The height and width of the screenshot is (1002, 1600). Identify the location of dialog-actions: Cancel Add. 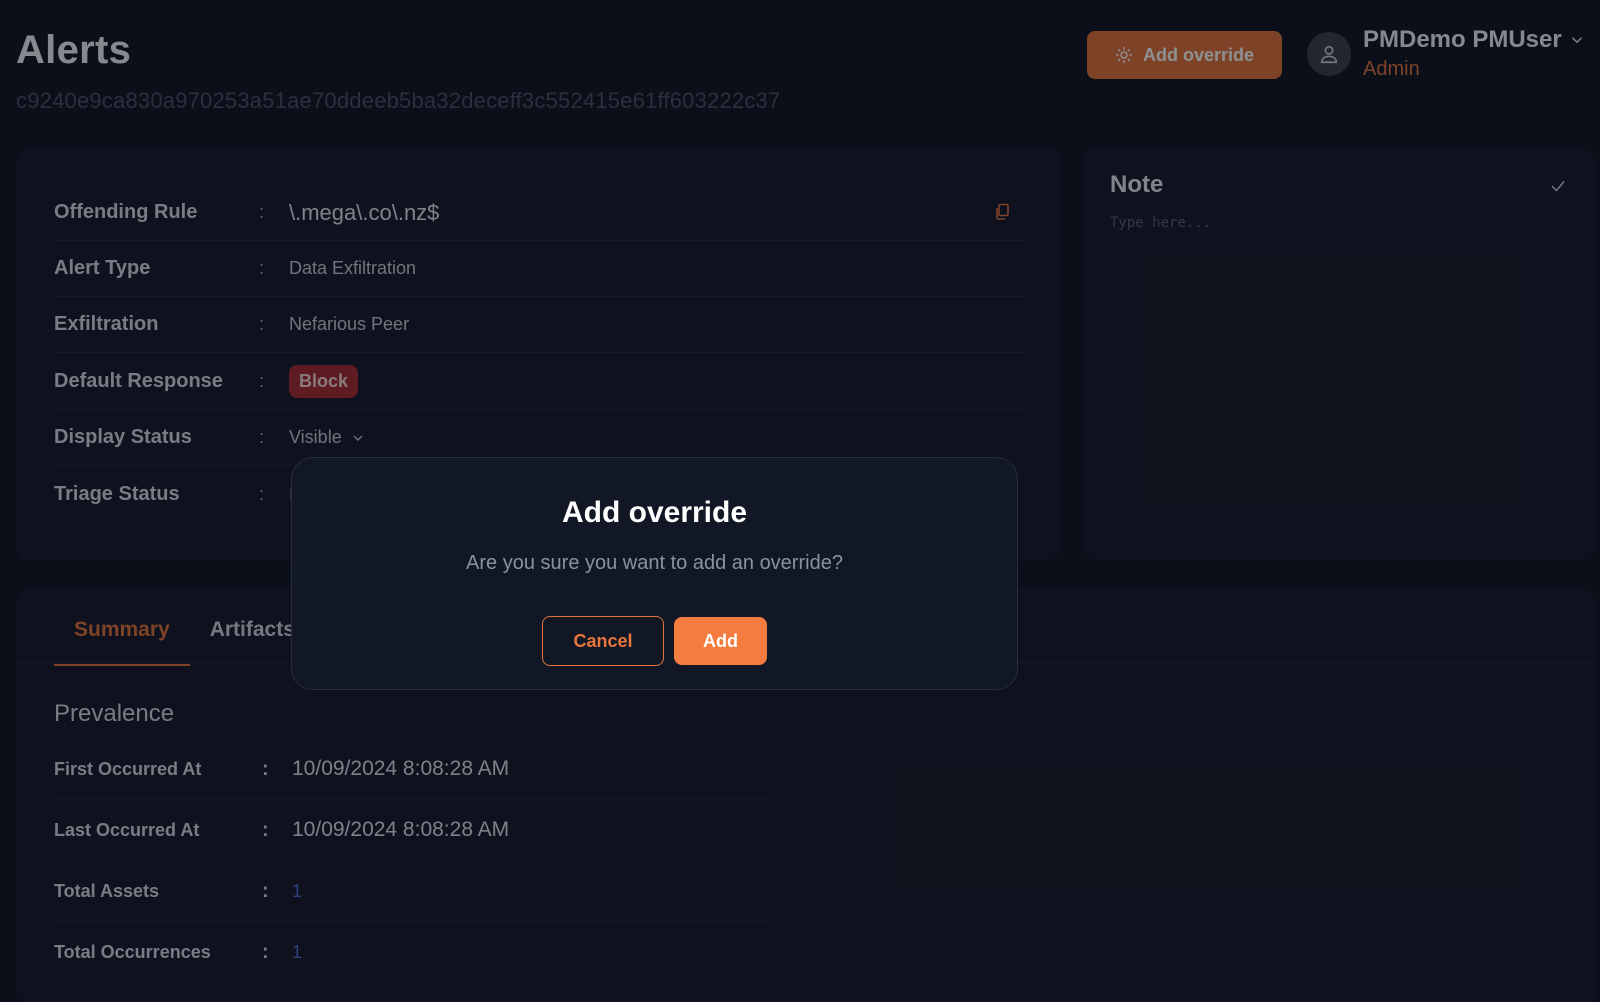
(654, 641).